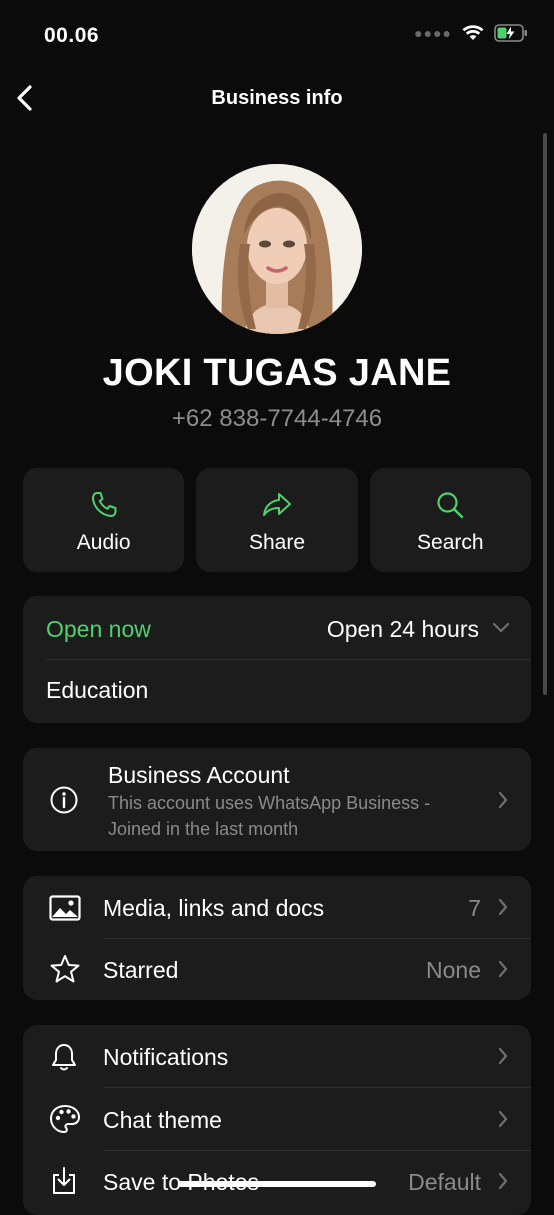 The height and width of the screenshot is (1215, 554). Describe the element at coordinates (510, 33) in the screenshot. I see `battery-icon` at that location.